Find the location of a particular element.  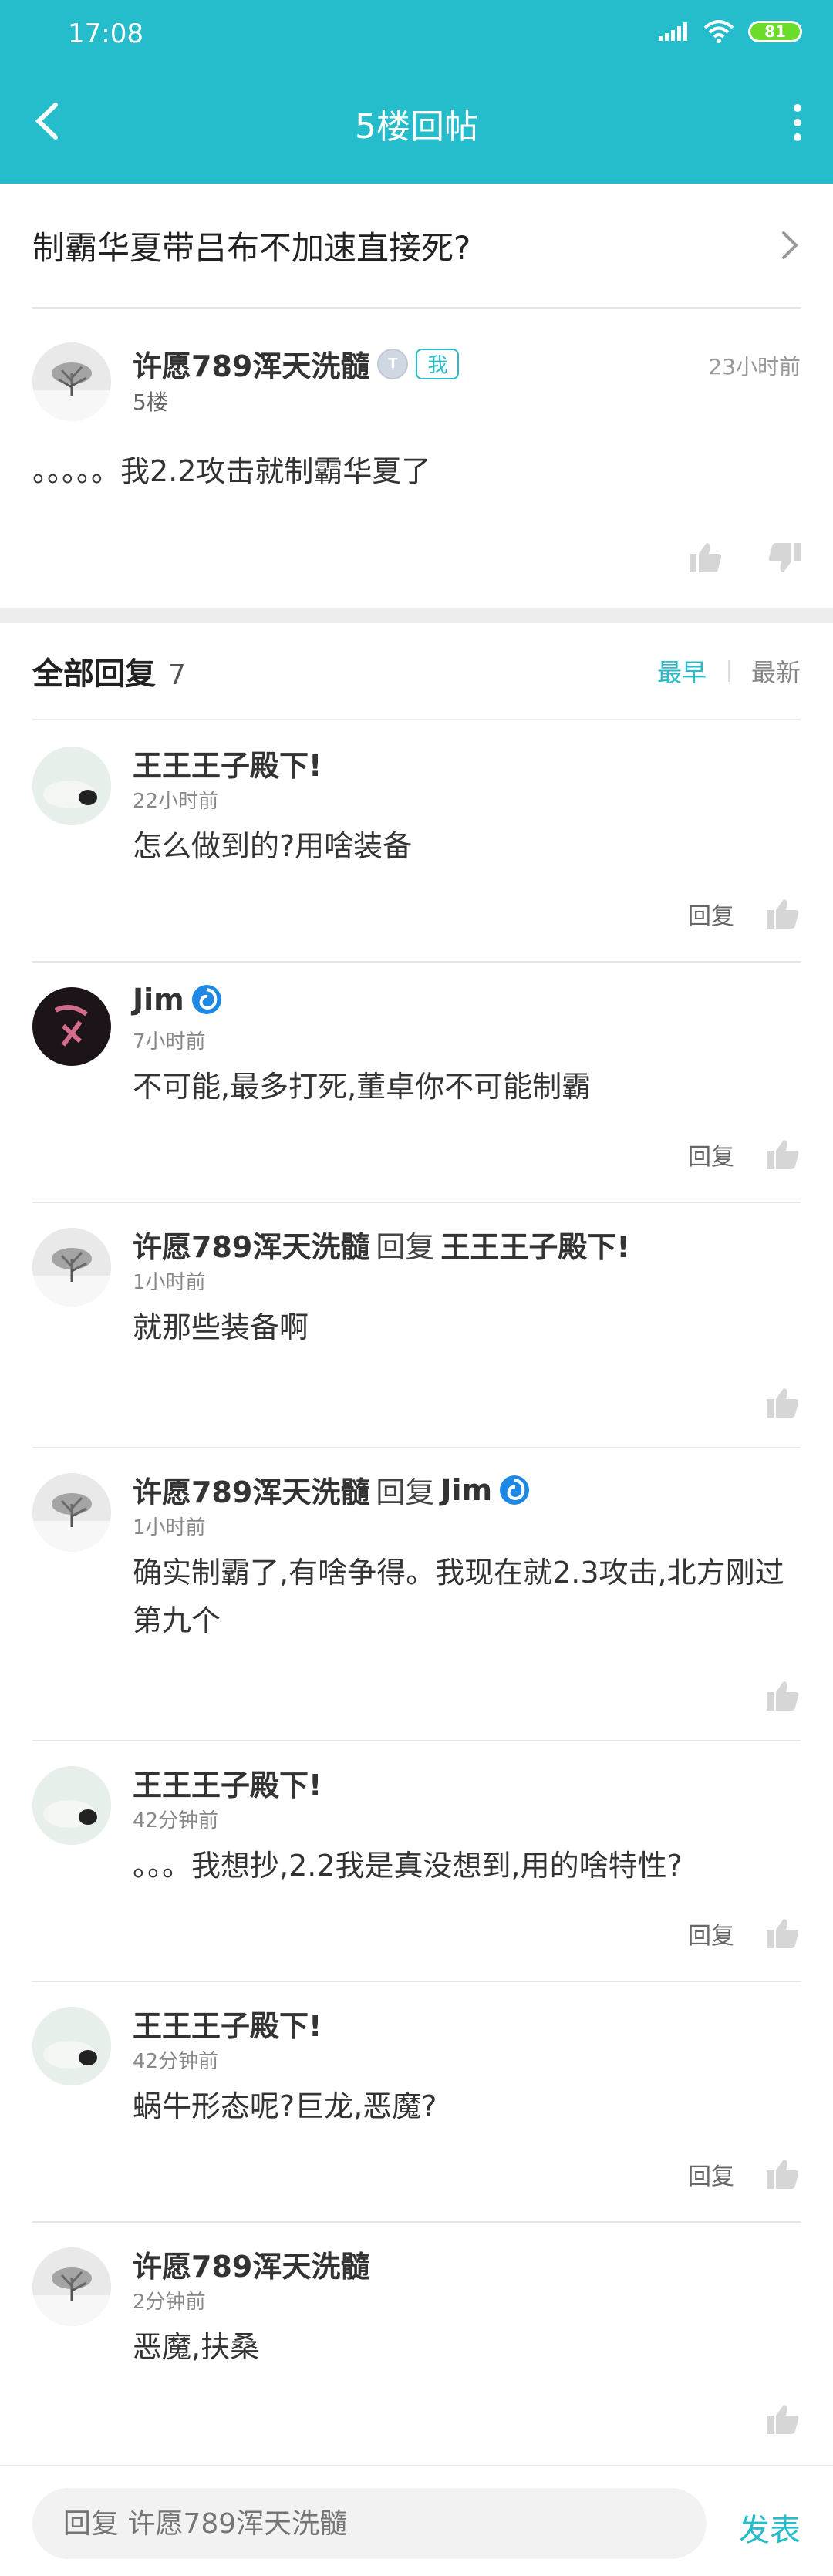

reply-item: Jim 7小时前 不可能,最多打死,董卓你不可能制霸 回复 is located at coordinates (416, 1083).